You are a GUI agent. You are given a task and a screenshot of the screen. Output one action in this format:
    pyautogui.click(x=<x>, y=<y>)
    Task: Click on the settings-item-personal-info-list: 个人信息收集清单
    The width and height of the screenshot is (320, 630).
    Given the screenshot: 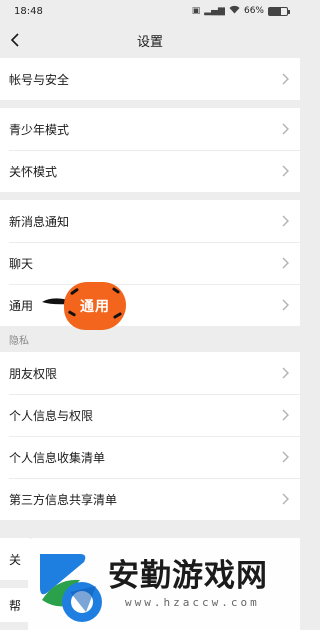 What is the action you would take?
    pyautogui.click(x=150, y=457)
    